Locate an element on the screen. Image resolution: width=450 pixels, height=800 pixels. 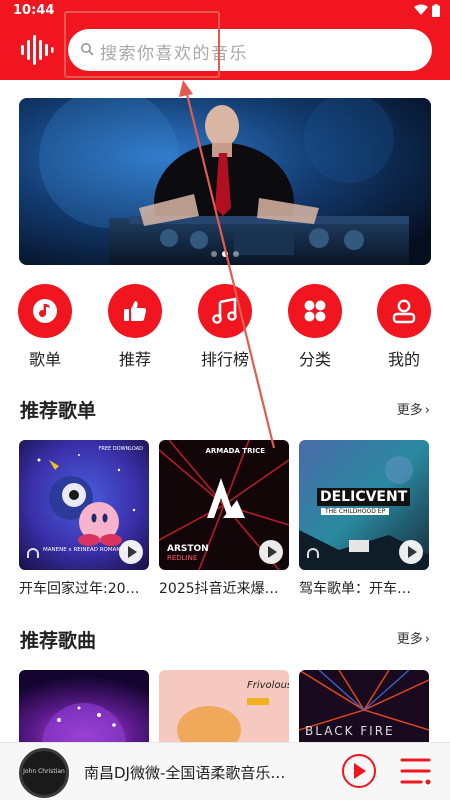
now-playing-disc: John Christian is located at coordinates (44, 773).